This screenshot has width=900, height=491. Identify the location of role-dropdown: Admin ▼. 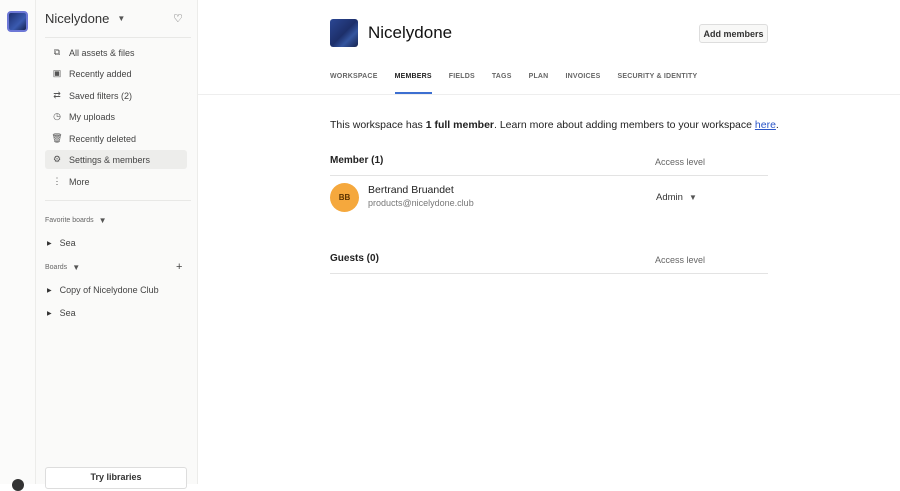
(676, 197).